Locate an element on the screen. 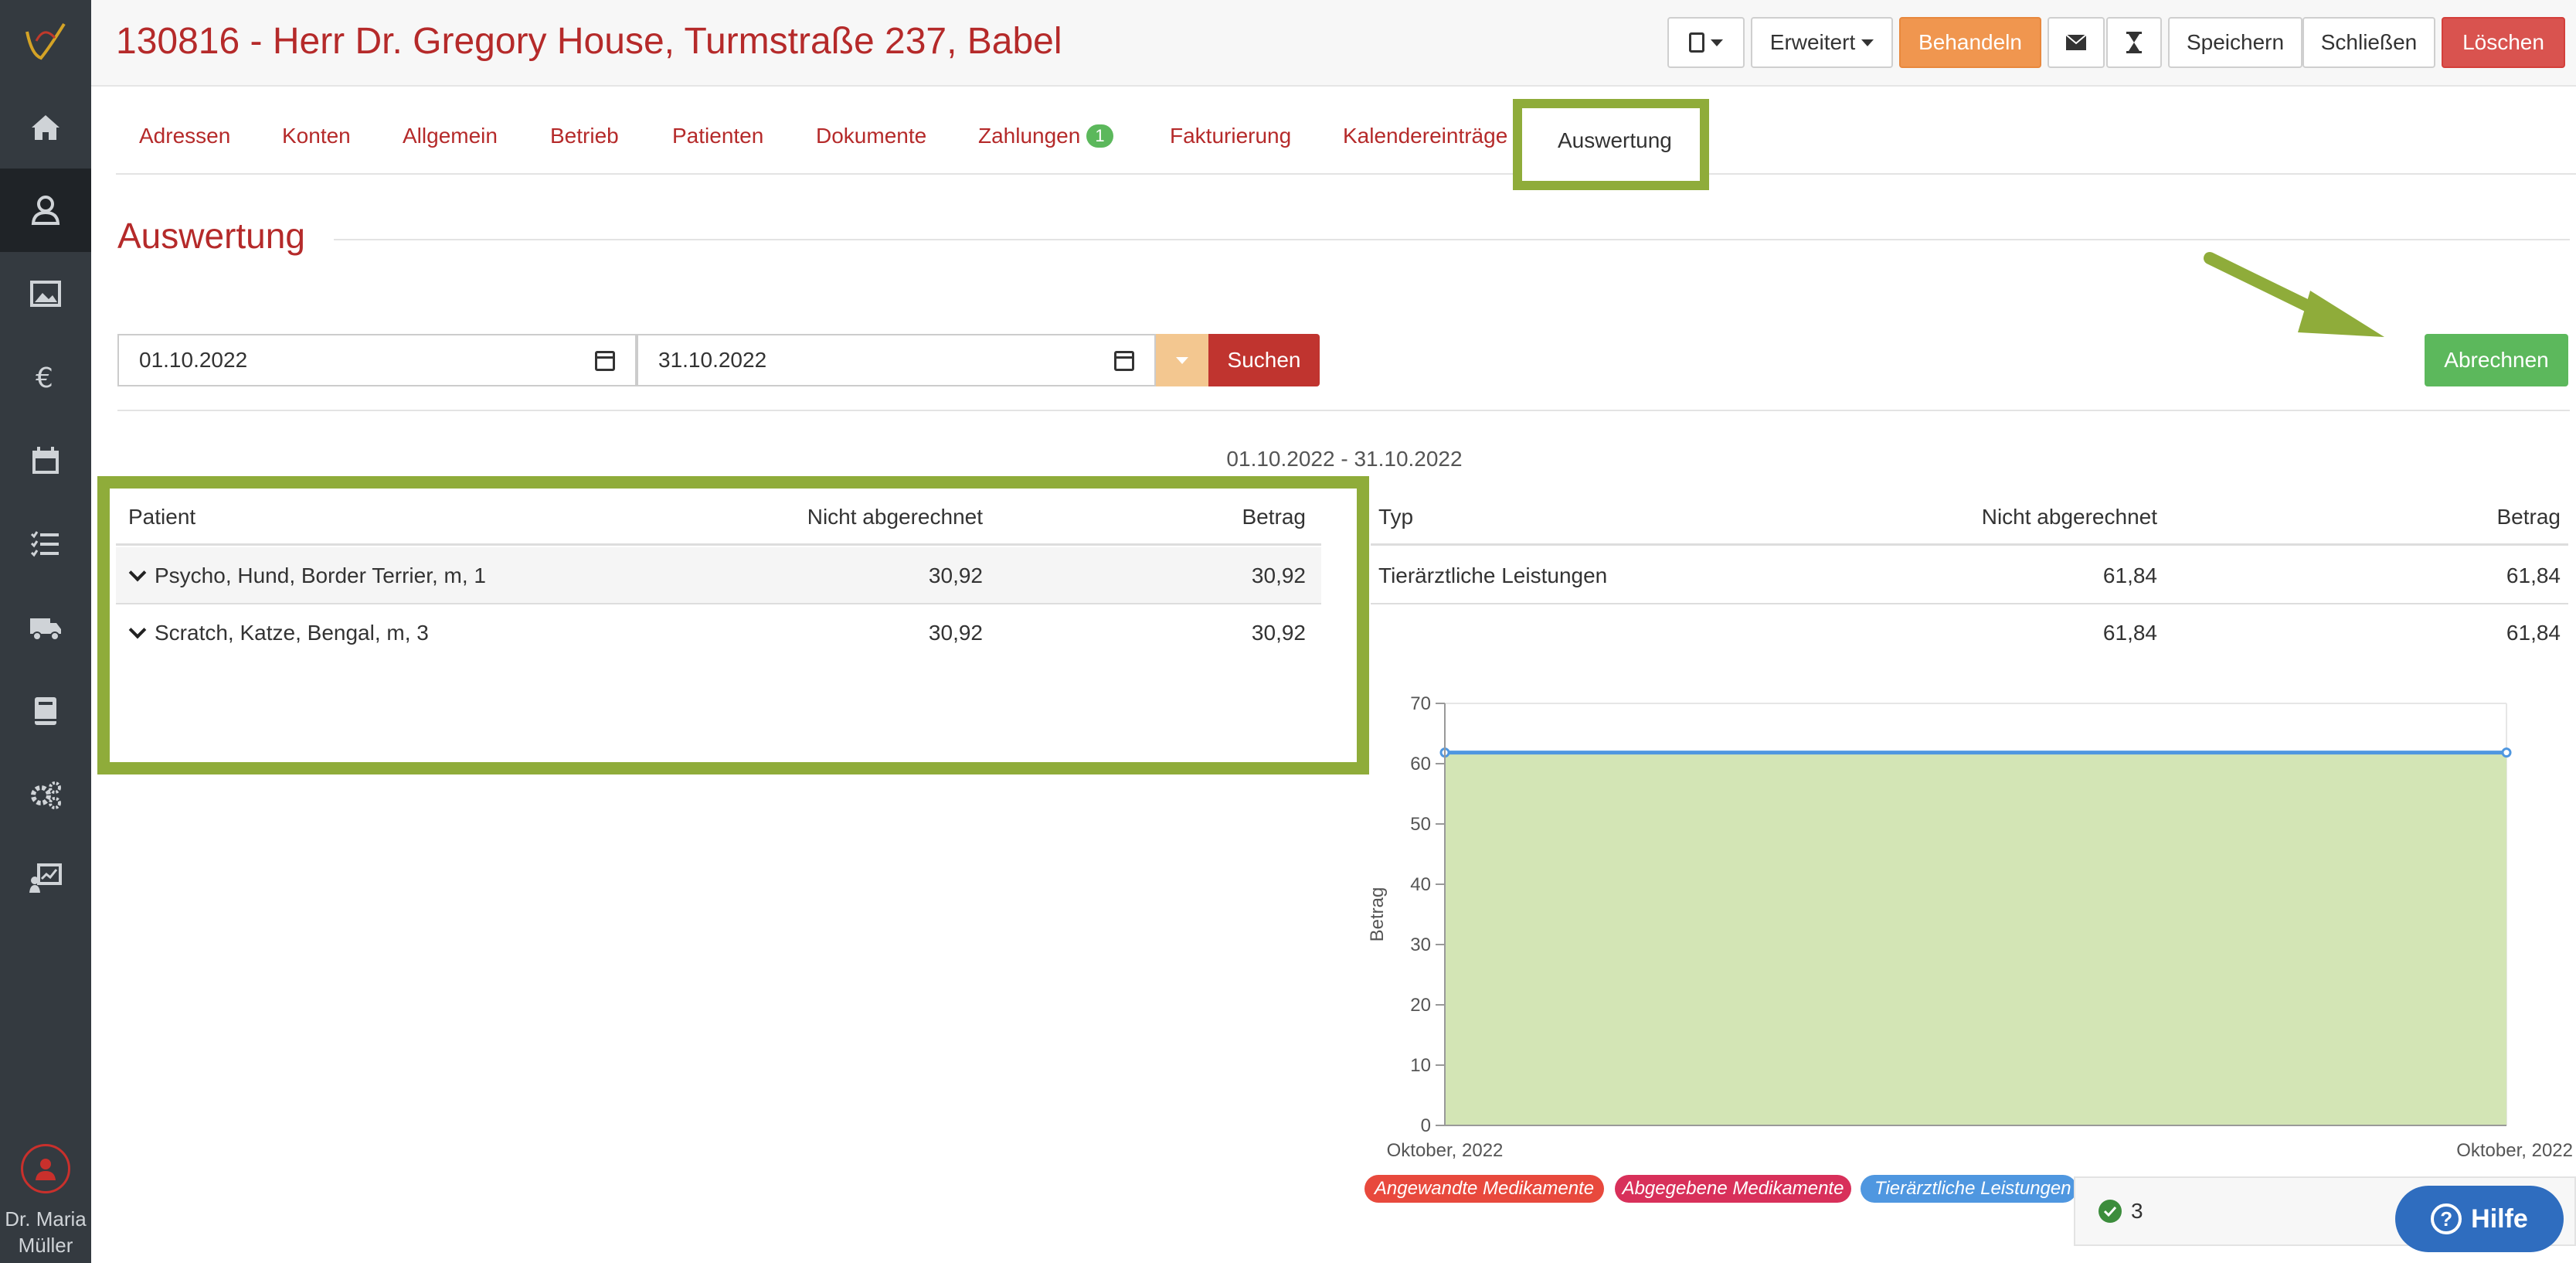  date-from-input: 01.10.2022 is located at coordinates (377, 360).